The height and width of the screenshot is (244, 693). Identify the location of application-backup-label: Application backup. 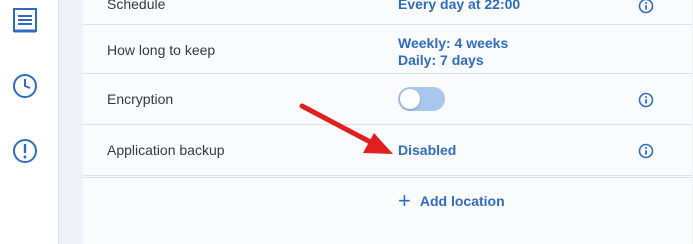
(166, 150).